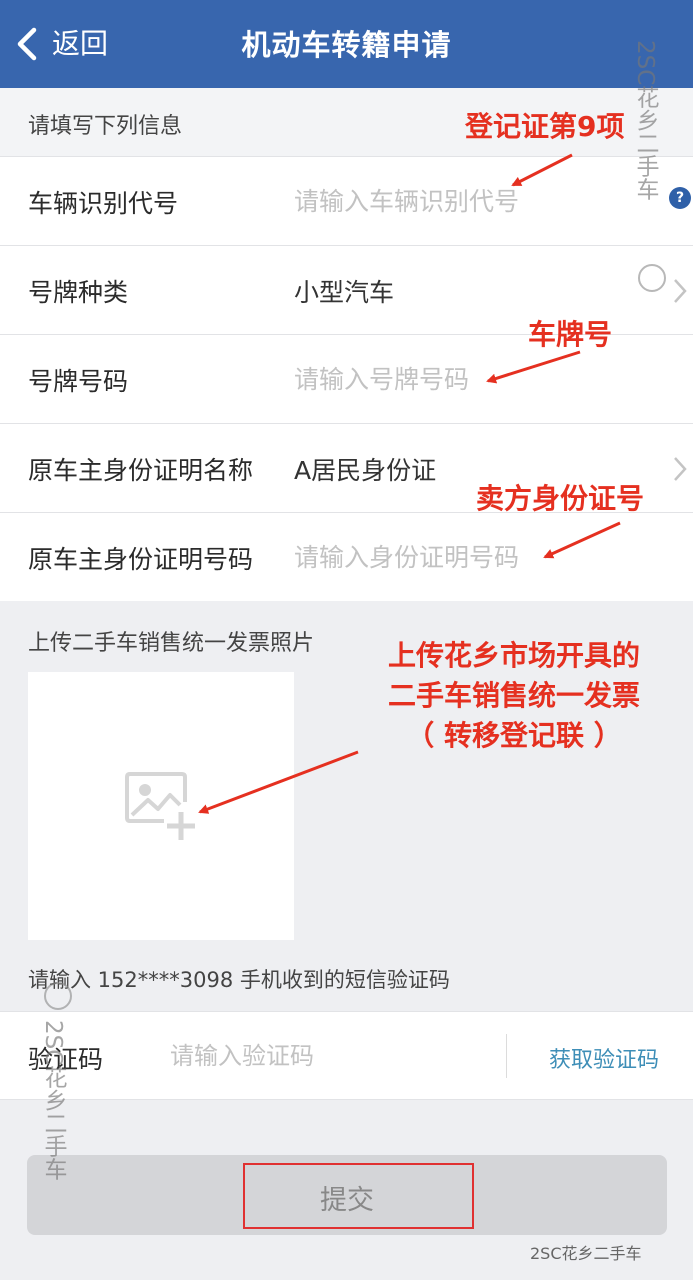  Describe the element at coordinates (513, 655) in the screenshot. I see `annotation-invoice-line1: 上传花乡市场开具的` at that location.